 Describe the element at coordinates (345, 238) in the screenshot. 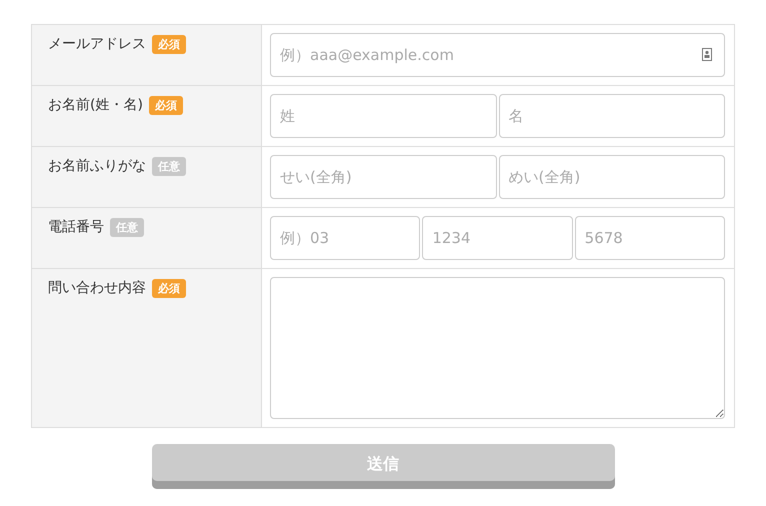

I see `text-field: 例）03` at that location.